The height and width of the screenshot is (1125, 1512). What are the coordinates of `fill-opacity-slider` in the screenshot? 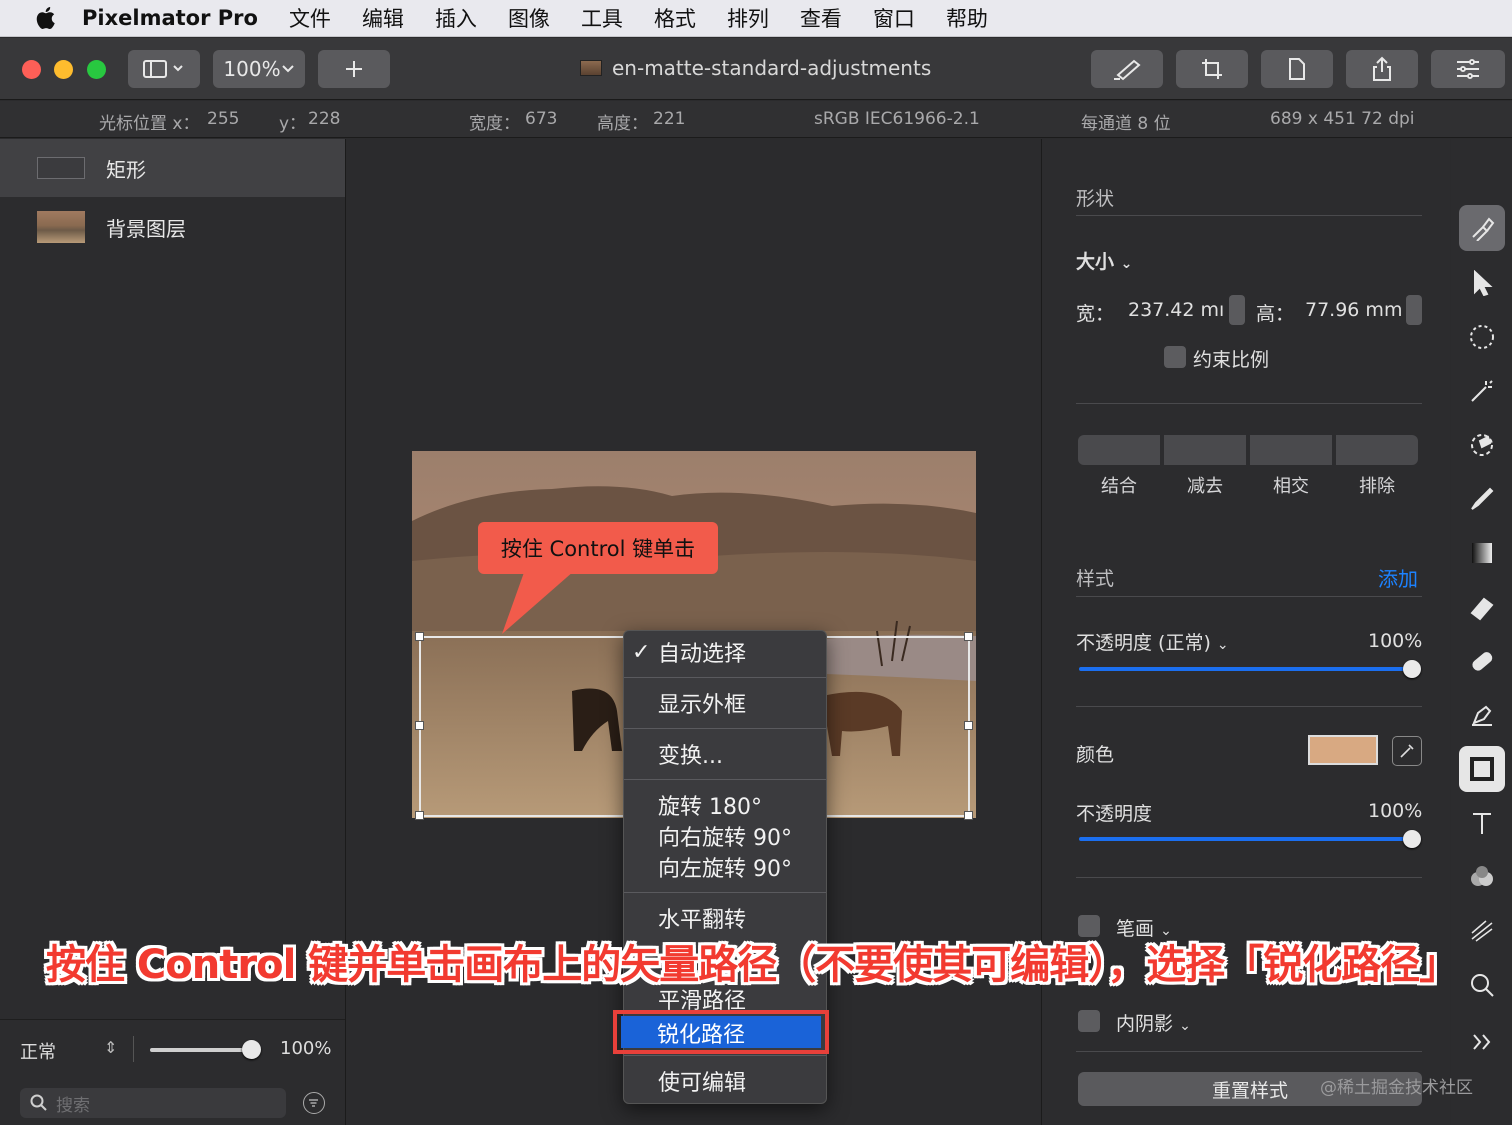 It's located at (1245, 839).